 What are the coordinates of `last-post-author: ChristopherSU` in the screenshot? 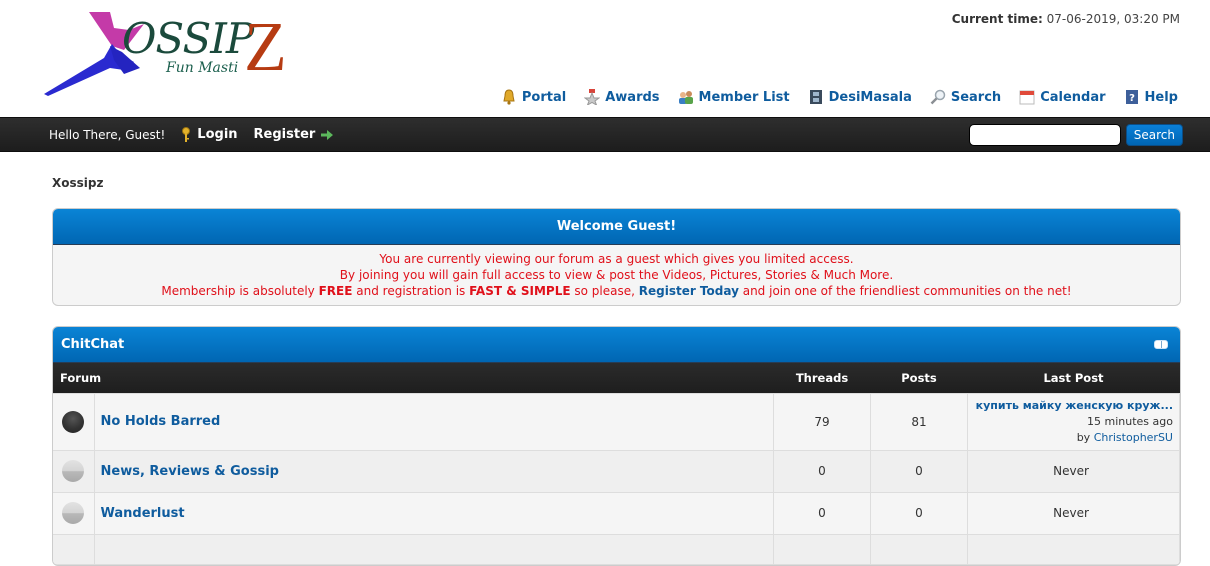 It's located at (1133, 437).